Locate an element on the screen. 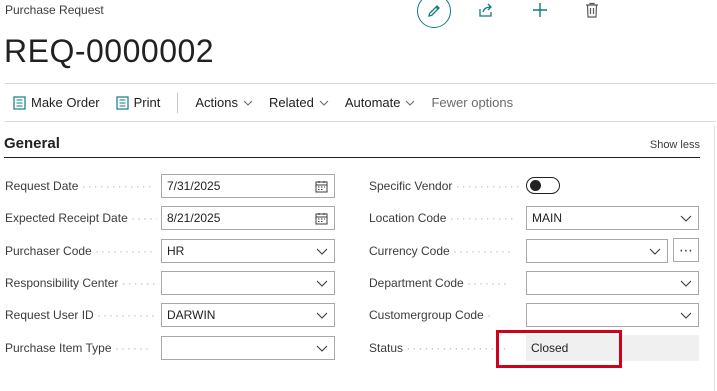 The width and height of the screenshot is (717, 391). status-value: Closed is located at coordinates (612, 348).